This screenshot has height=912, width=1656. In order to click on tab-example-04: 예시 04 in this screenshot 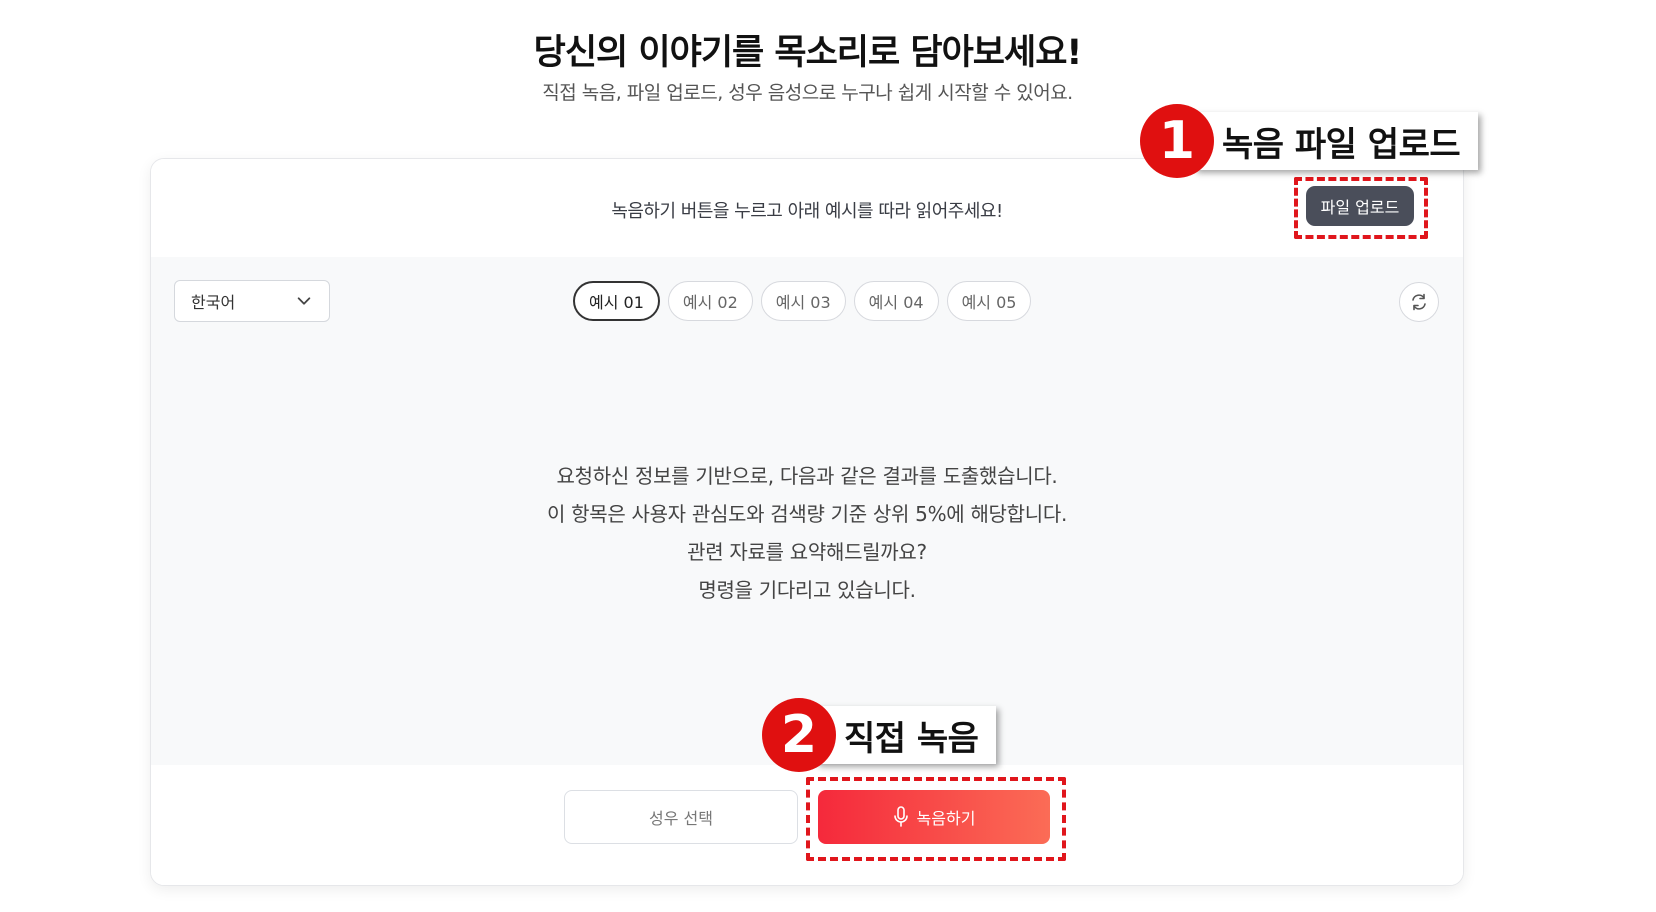, I will do `click(896, 301)`.